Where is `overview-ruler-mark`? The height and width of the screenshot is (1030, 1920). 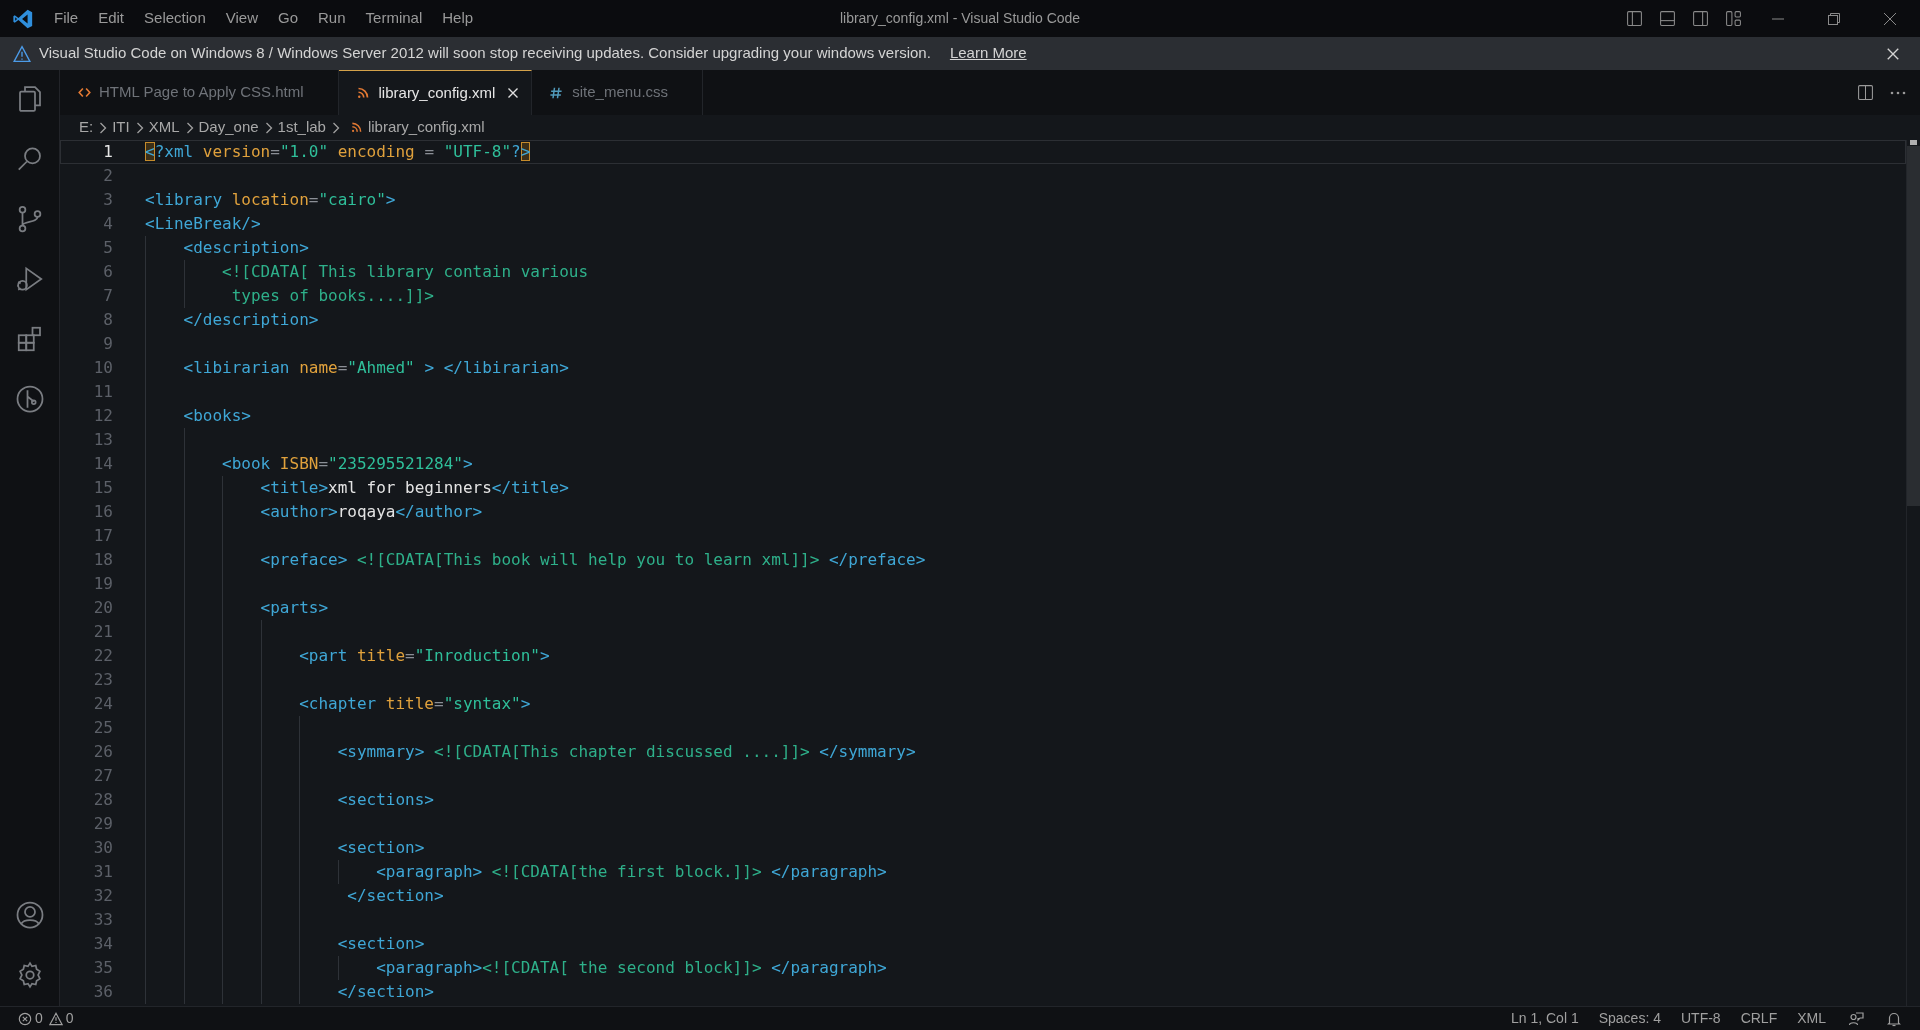 overview-ruler-mark is located at coordinates (1913, 142).